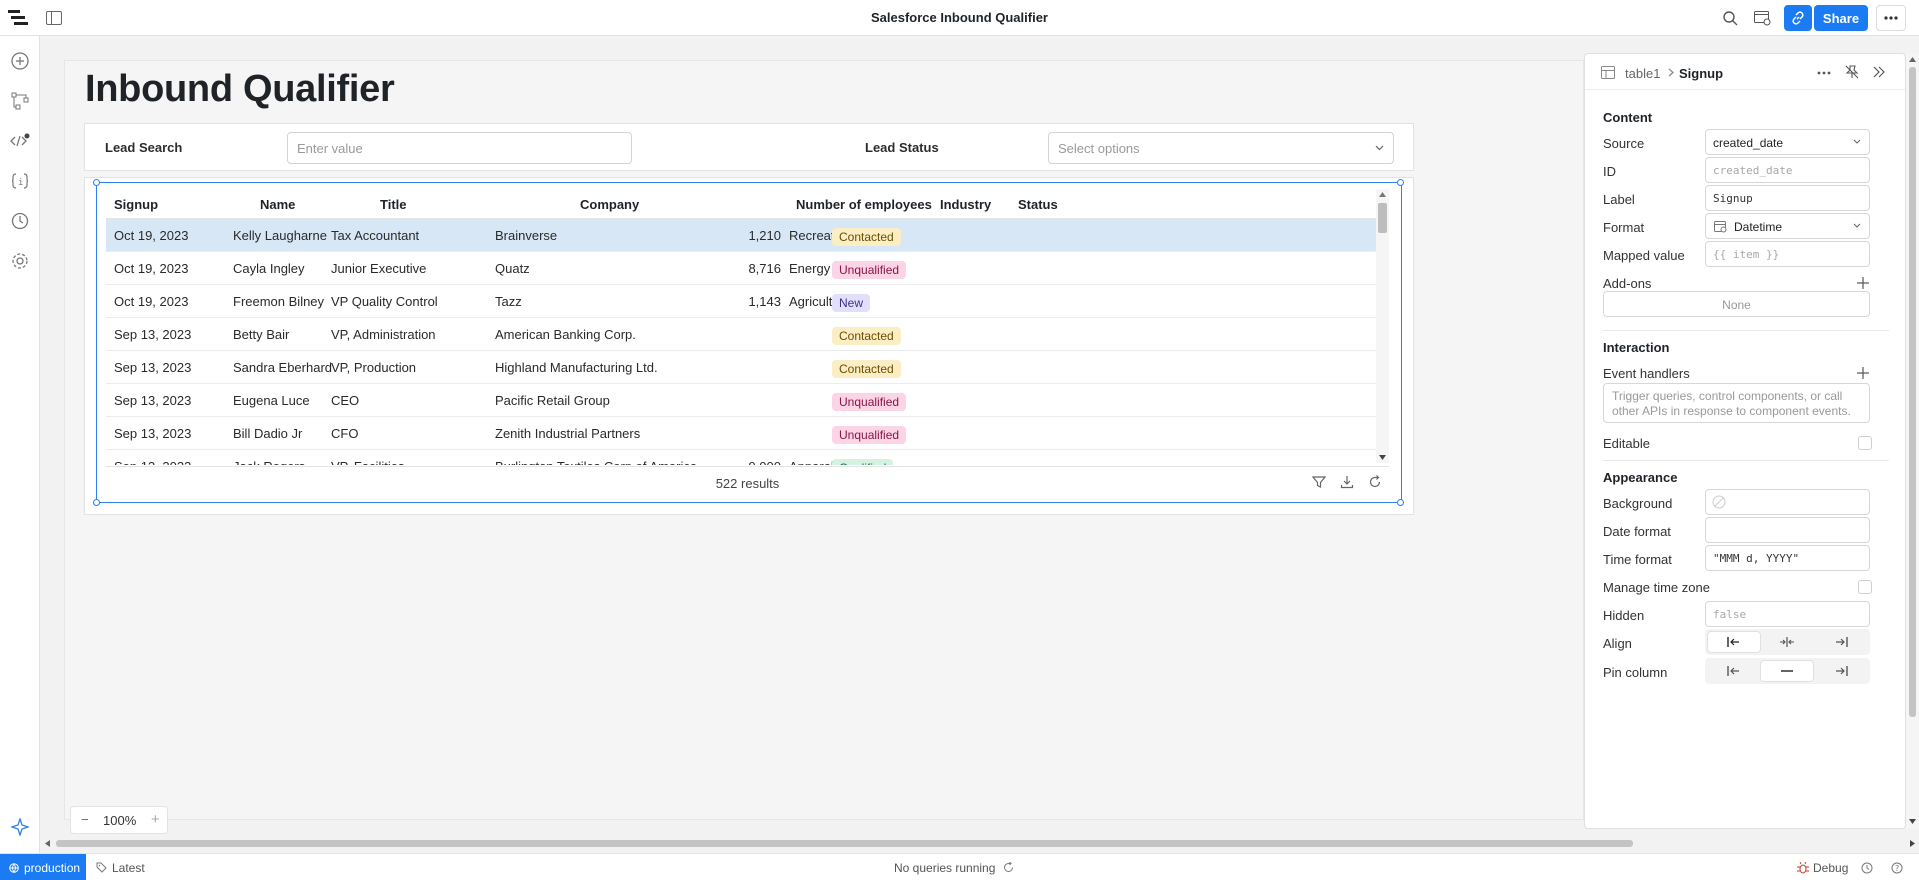 This screenshot has height=880, width=1919. What do you see at coordinates (128, 868) in the screenshot?
I see `version-label: Latest` at bounding box center [128, 868].